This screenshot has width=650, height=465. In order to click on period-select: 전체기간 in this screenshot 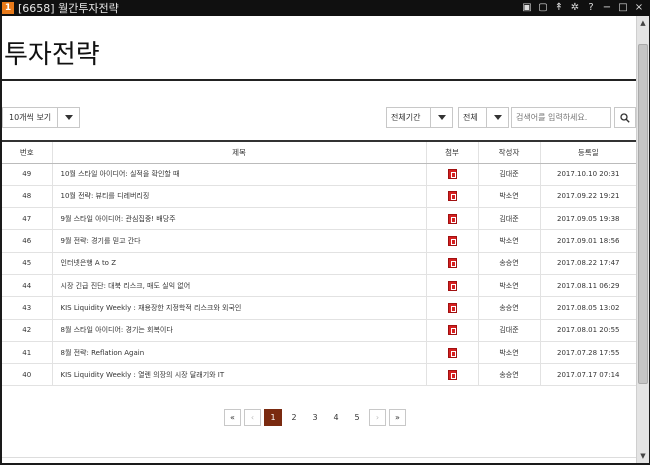, I will do `click(419, 117)`.